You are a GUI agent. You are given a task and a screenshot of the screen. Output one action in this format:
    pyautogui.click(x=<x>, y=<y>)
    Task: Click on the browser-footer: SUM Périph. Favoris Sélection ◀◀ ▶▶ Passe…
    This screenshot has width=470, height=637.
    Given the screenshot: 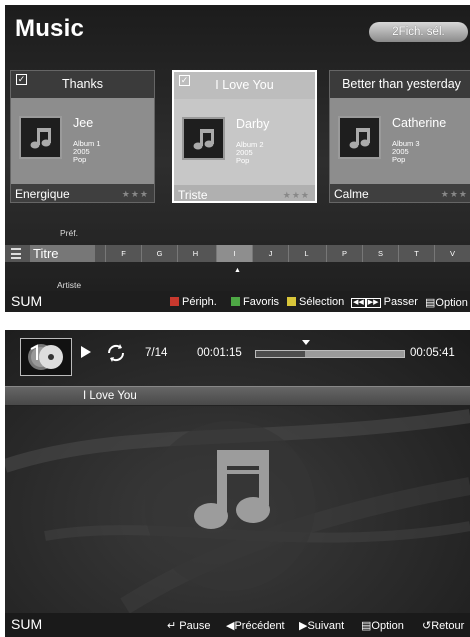 What is the action you would take?
    pyautogui.click(x=237, y=301)
    